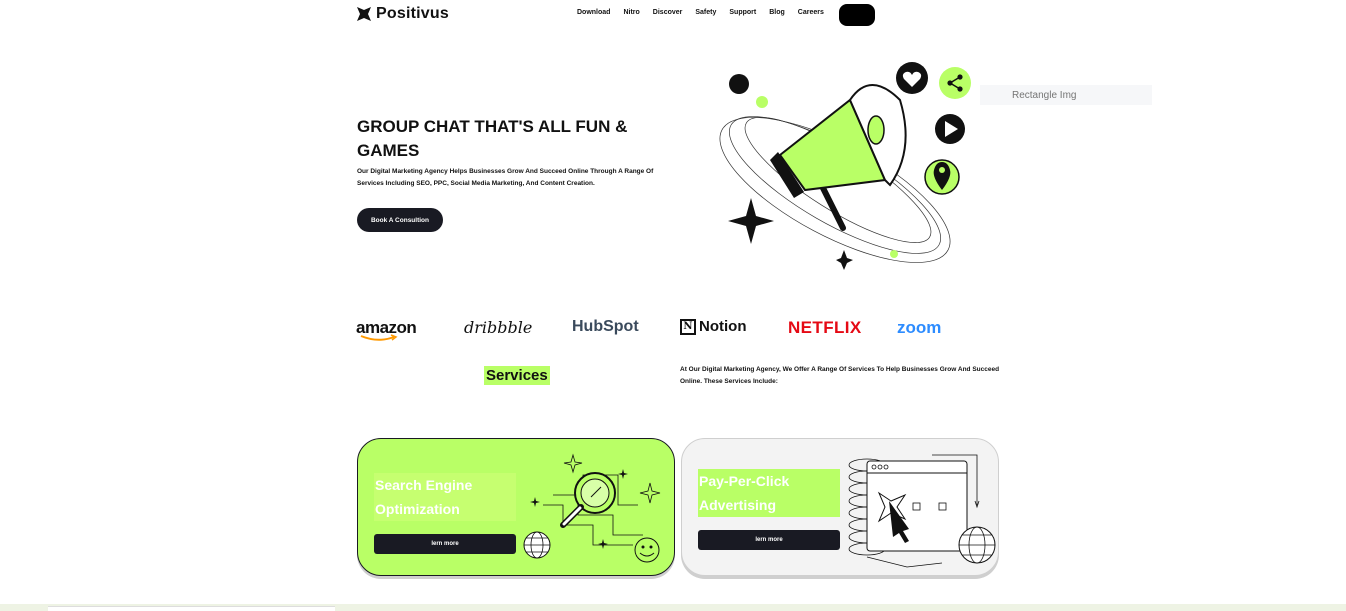  What do you see at coordinates (769, 493) in the screenshot?
I see `service-card-title: Pay-Per-Click Advertising` at bounding box center [769, 493].